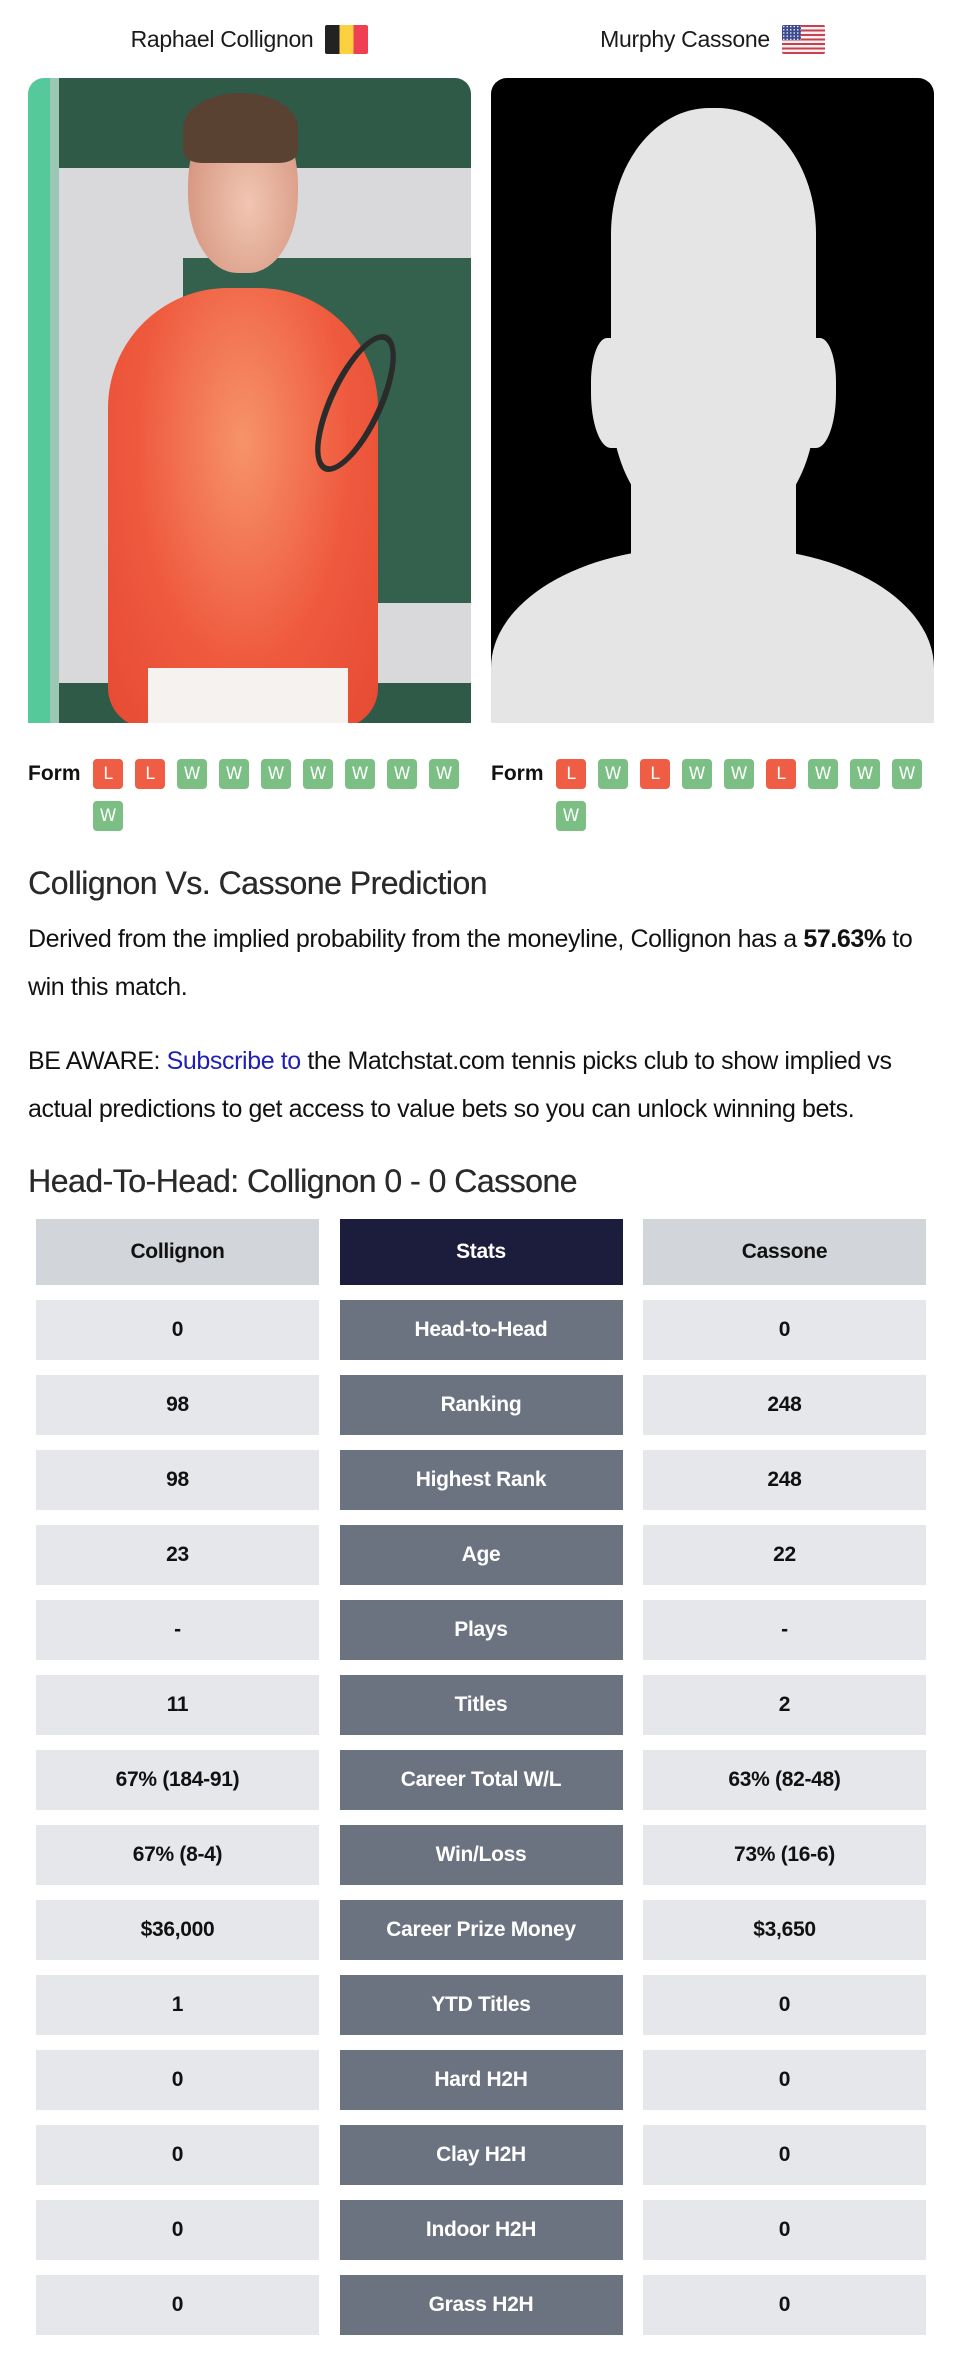  Describe the element at coordinates (784, 1705) in the screenshot. I see `right-player-value: 2` at that location.